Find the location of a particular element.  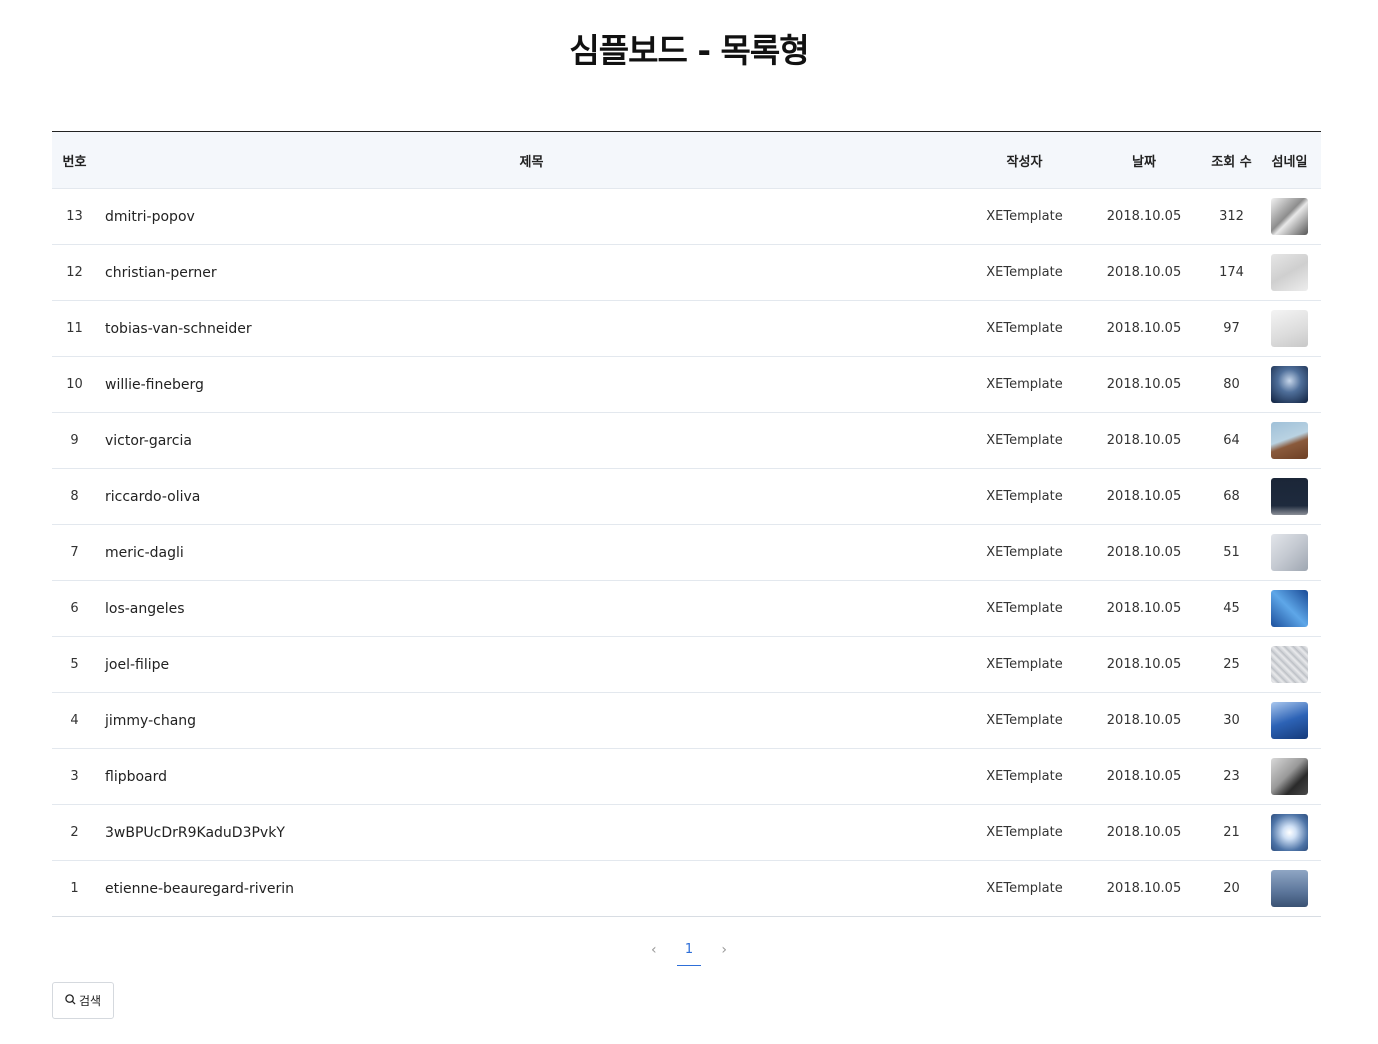

post-title-link: jimmy-chang is located at coordinates (150, 721).